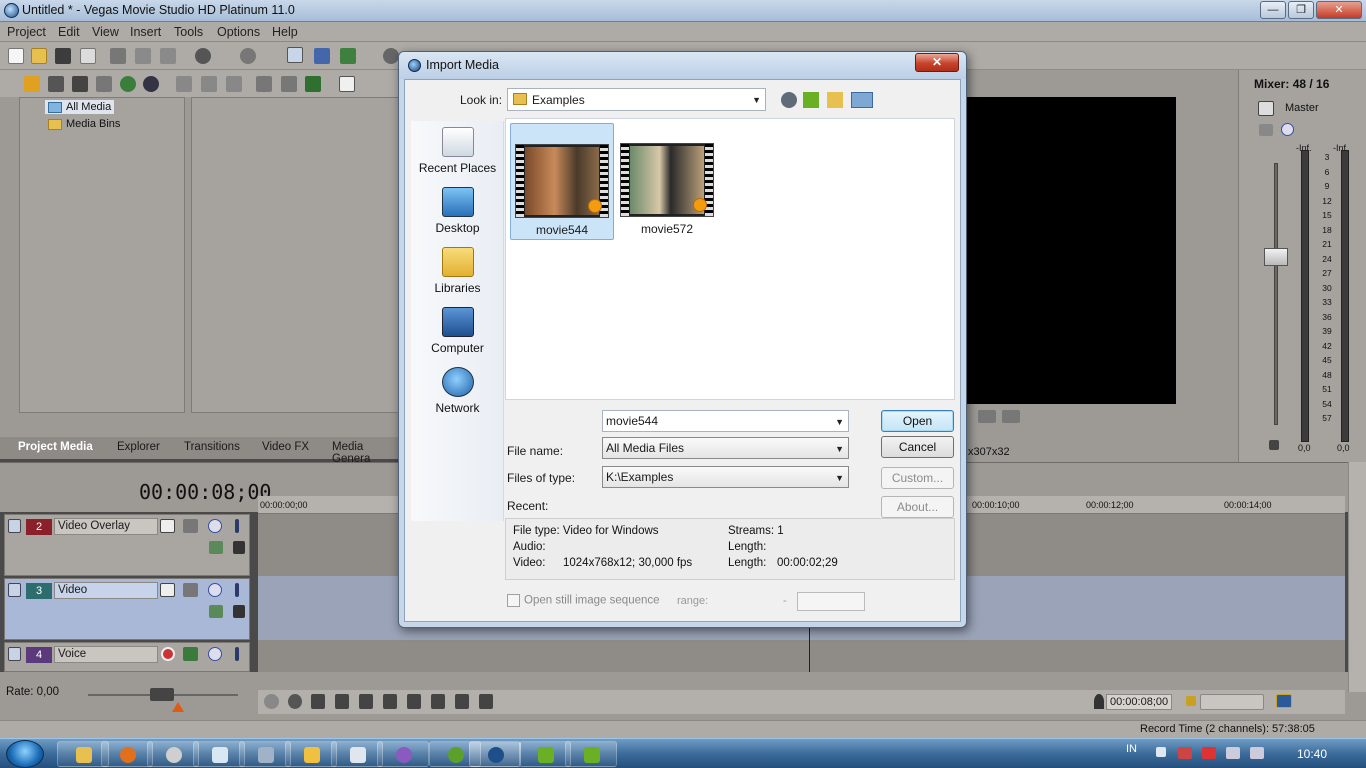 The image size is (1366, 768). What do you see at coordinates (168, 56) in the screenshot?
I see `paste-icon` at bounding box center [168, 56].